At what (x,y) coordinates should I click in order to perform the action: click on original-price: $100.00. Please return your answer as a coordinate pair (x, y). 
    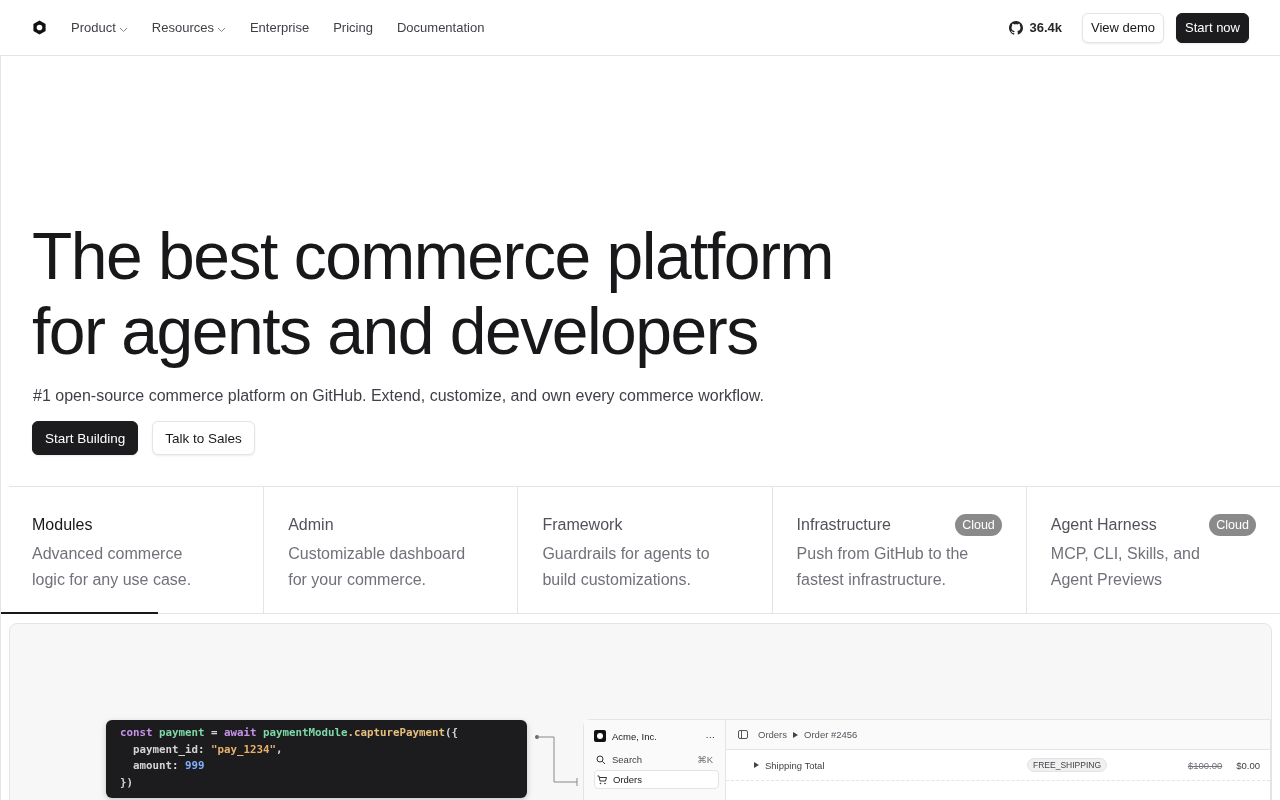
    Looking at the image, I should click on (1205, 765).